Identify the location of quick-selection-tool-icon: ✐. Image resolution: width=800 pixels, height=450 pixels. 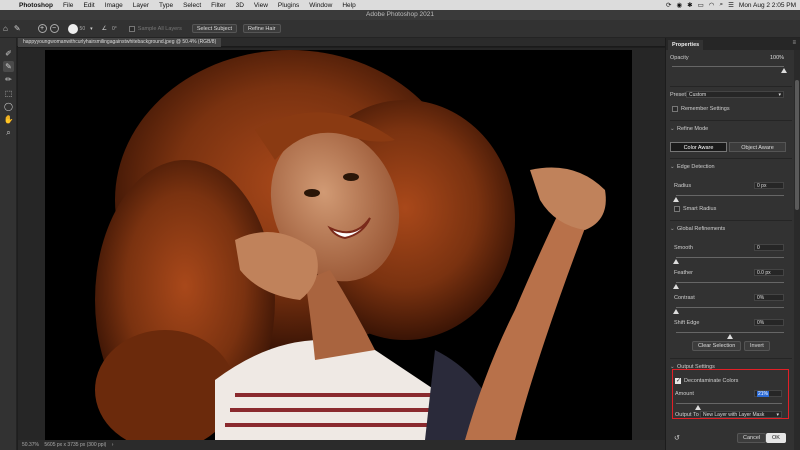
(8, 53).